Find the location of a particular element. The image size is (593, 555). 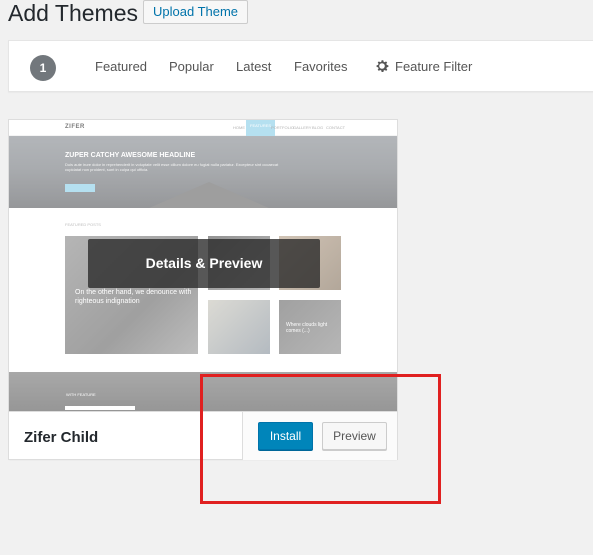

tab-featured: Featured is located at coordinates (121, 66).